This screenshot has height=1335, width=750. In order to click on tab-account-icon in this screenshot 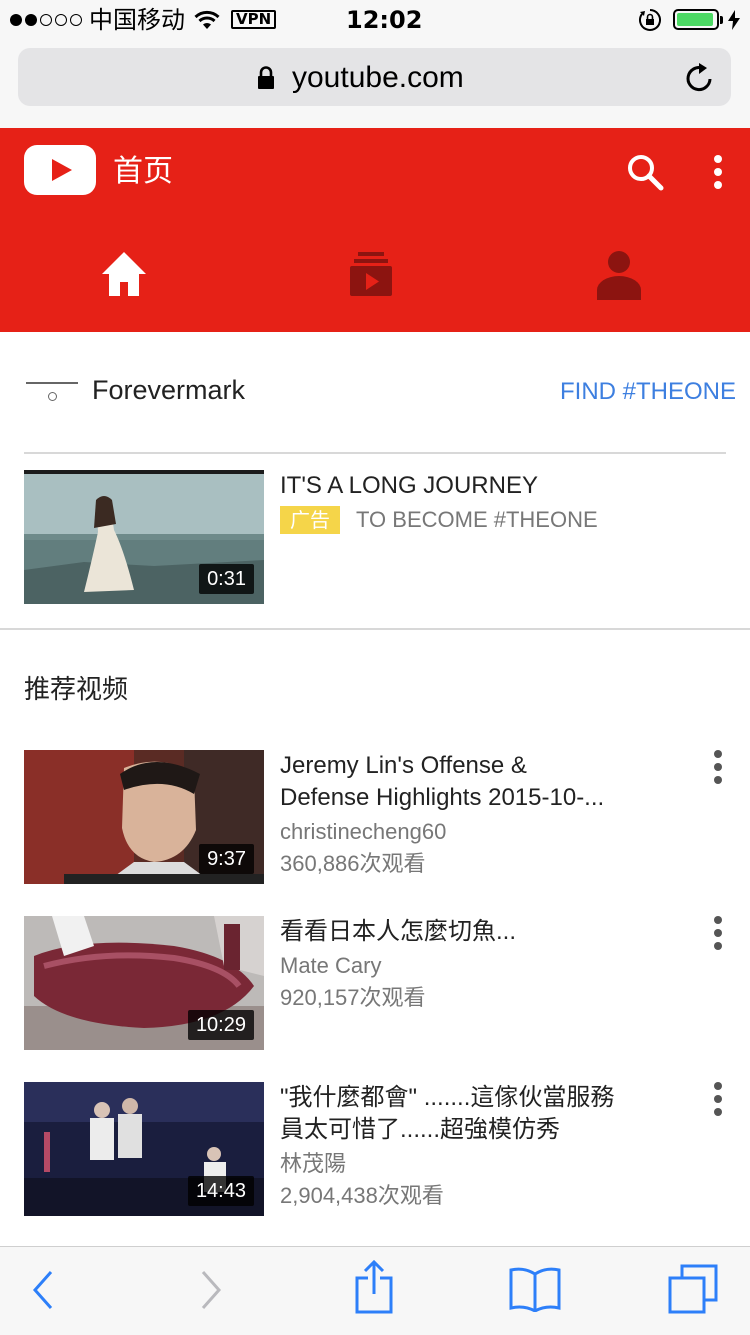, I will do `click(619, 275)`.